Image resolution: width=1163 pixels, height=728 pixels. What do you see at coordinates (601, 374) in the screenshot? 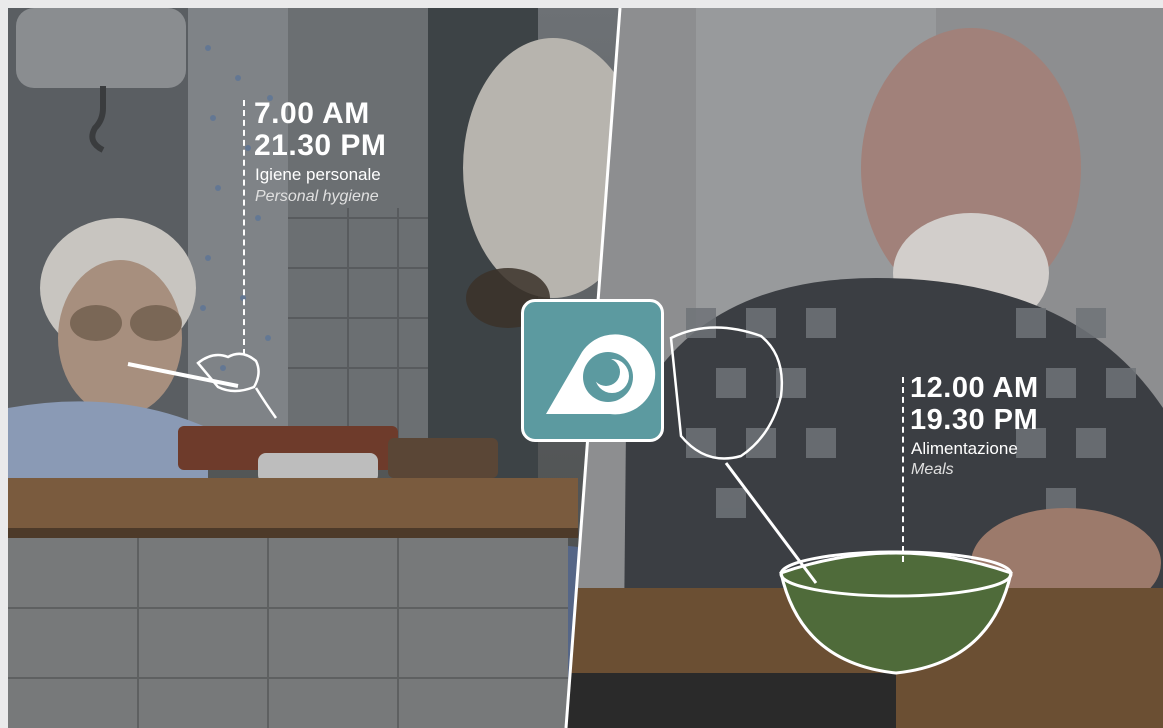
I see `d-moon-logo-icon` at bounding box center [601, 374].